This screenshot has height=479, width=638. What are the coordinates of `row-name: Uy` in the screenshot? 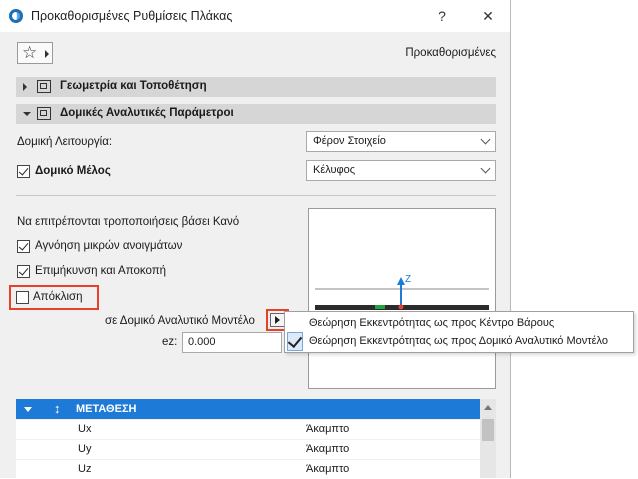 It's located at (85, 449).